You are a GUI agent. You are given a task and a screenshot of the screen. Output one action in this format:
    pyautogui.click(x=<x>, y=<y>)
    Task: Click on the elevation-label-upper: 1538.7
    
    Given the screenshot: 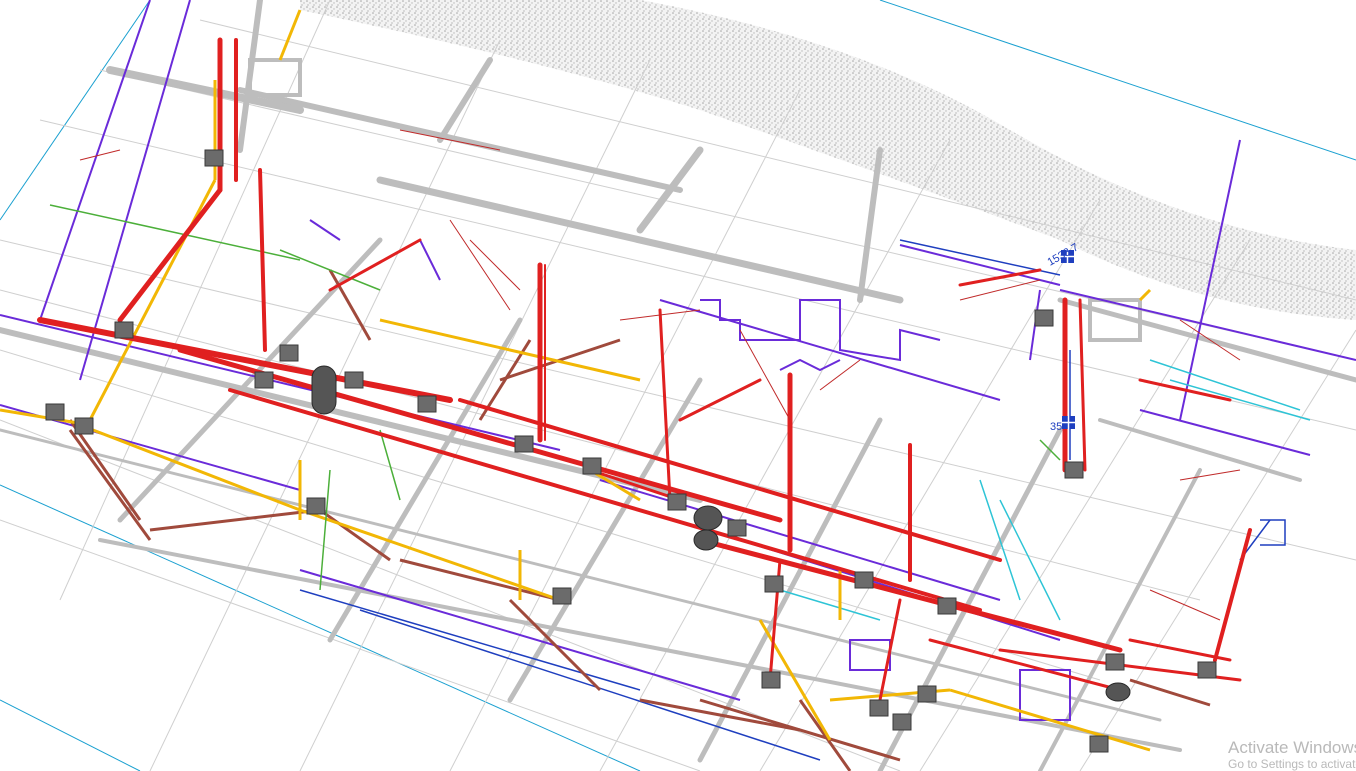 What is the action you would take?
    pyautogui.click(x=1063, y=254)
    